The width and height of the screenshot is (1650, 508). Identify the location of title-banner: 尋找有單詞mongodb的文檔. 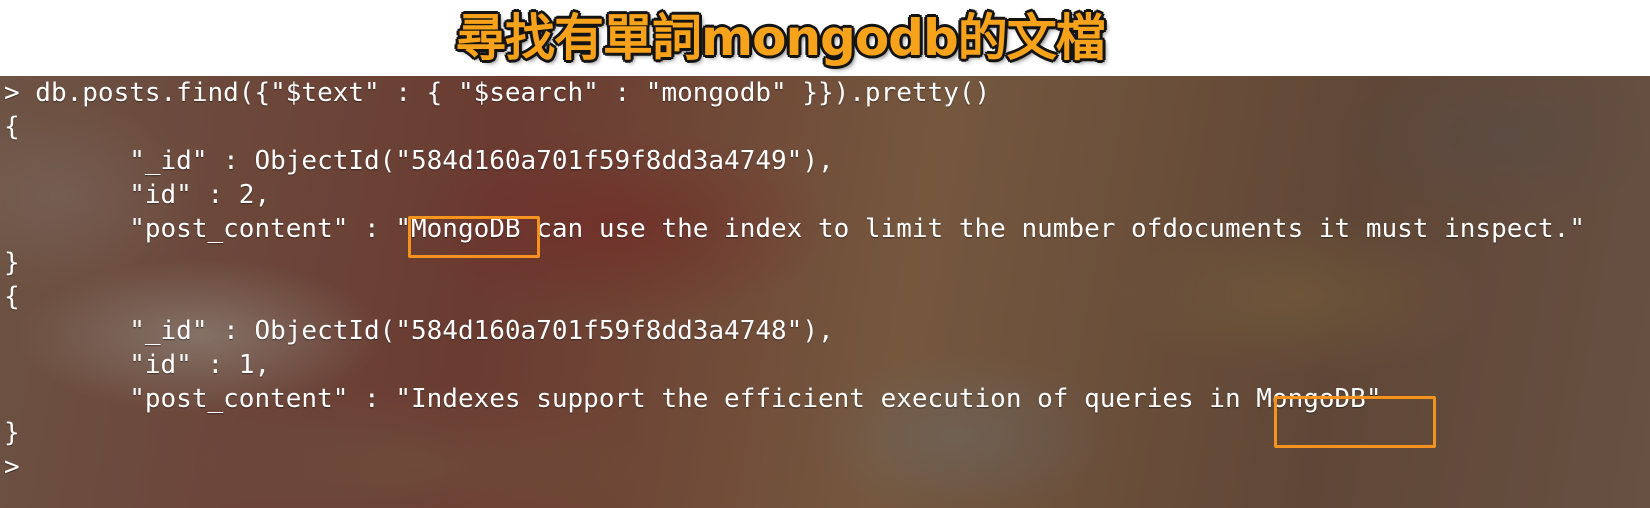
(825, 38).